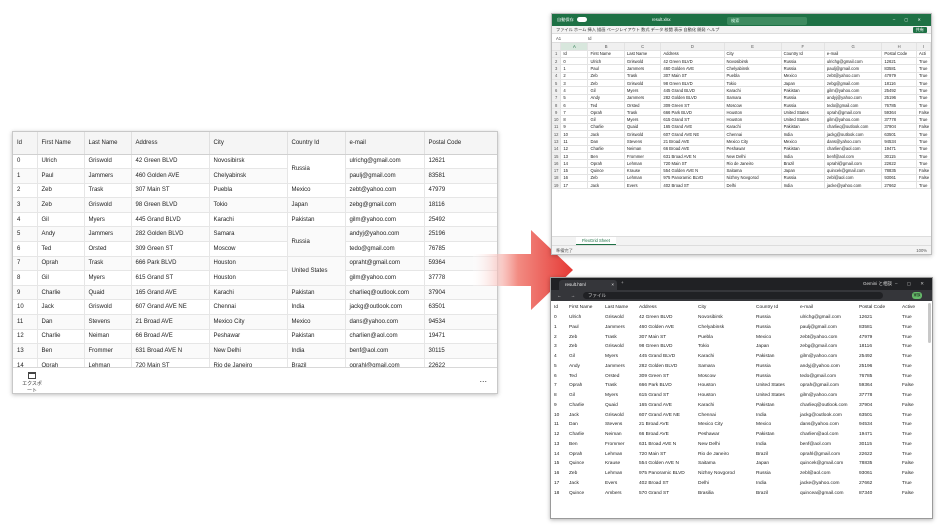  Describe the element at coordinates (25, 264) in the screenshot. I see `grid-cell: 7` at that location.